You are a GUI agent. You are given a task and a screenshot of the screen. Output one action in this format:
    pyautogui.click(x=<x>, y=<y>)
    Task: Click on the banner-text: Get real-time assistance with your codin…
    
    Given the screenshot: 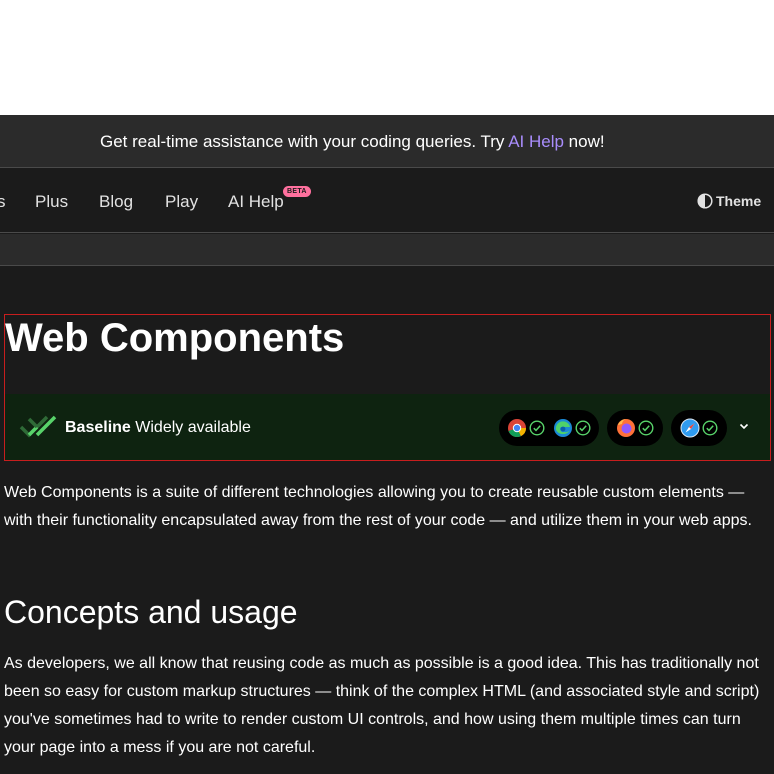 What is the action you would take?
    pyautogui.click(x=352, y=142)
    